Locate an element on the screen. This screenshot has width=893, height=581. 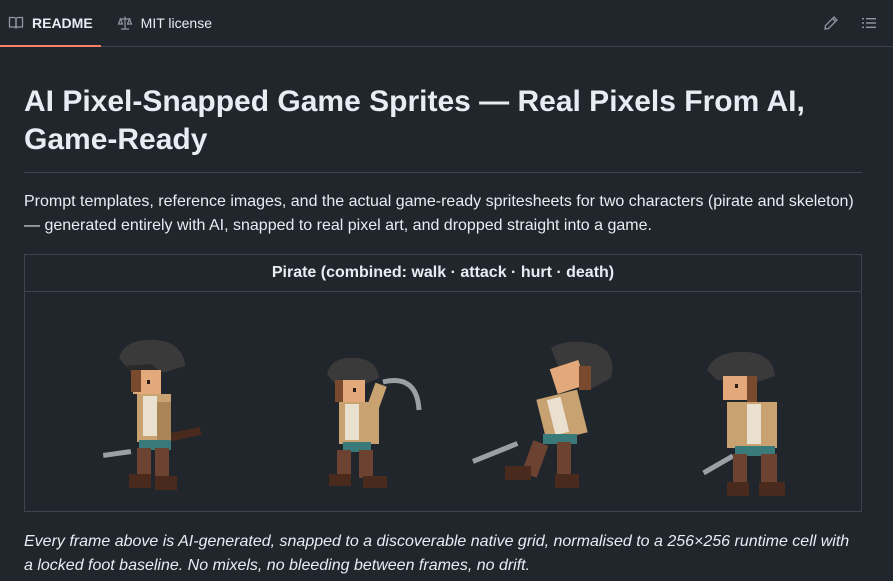
list-icon is located at coordinates (869, 23).